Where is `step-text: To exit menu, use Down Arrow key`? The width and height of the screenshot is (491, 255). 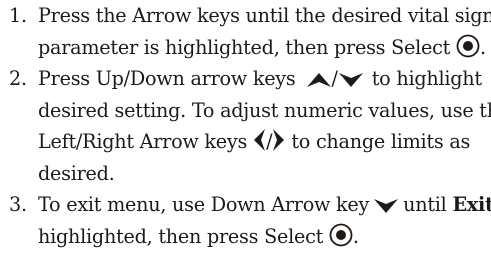
step-text: To exit menu, use Down Arrow key is located at coordinates (204, 204).